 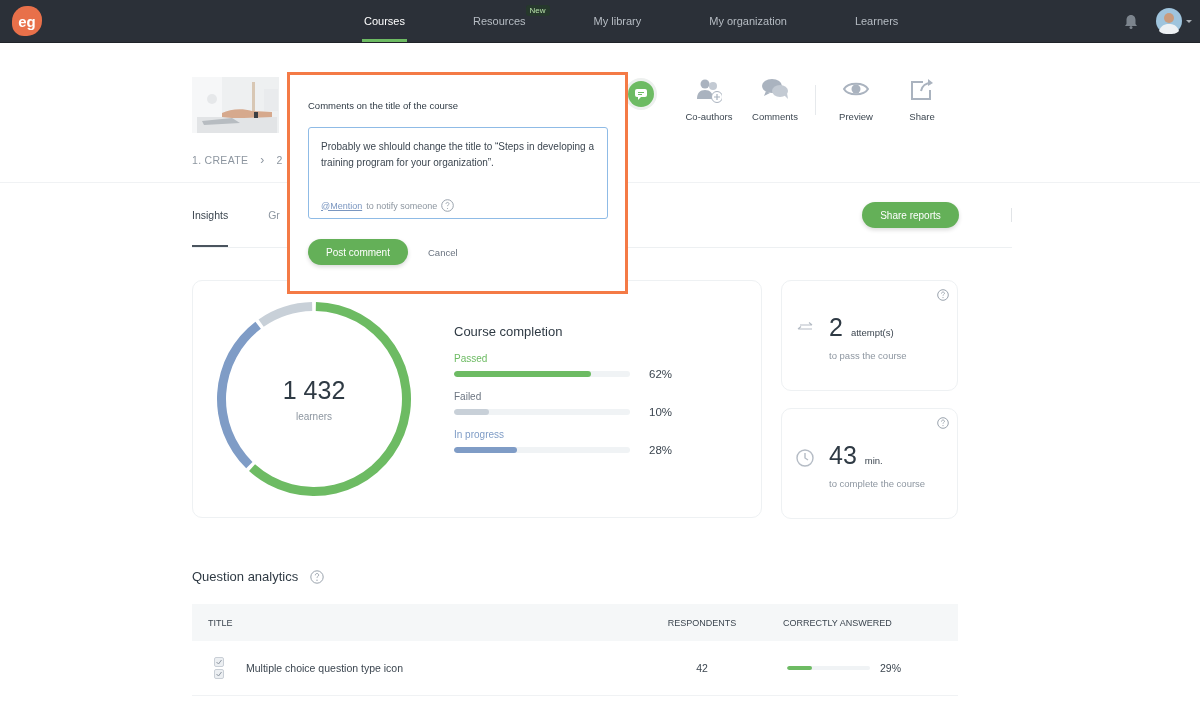 What do you see at coordinates (702, 668) in the screenshot?
I see `table-cell-text: 42` at bounding box center [702, 668].